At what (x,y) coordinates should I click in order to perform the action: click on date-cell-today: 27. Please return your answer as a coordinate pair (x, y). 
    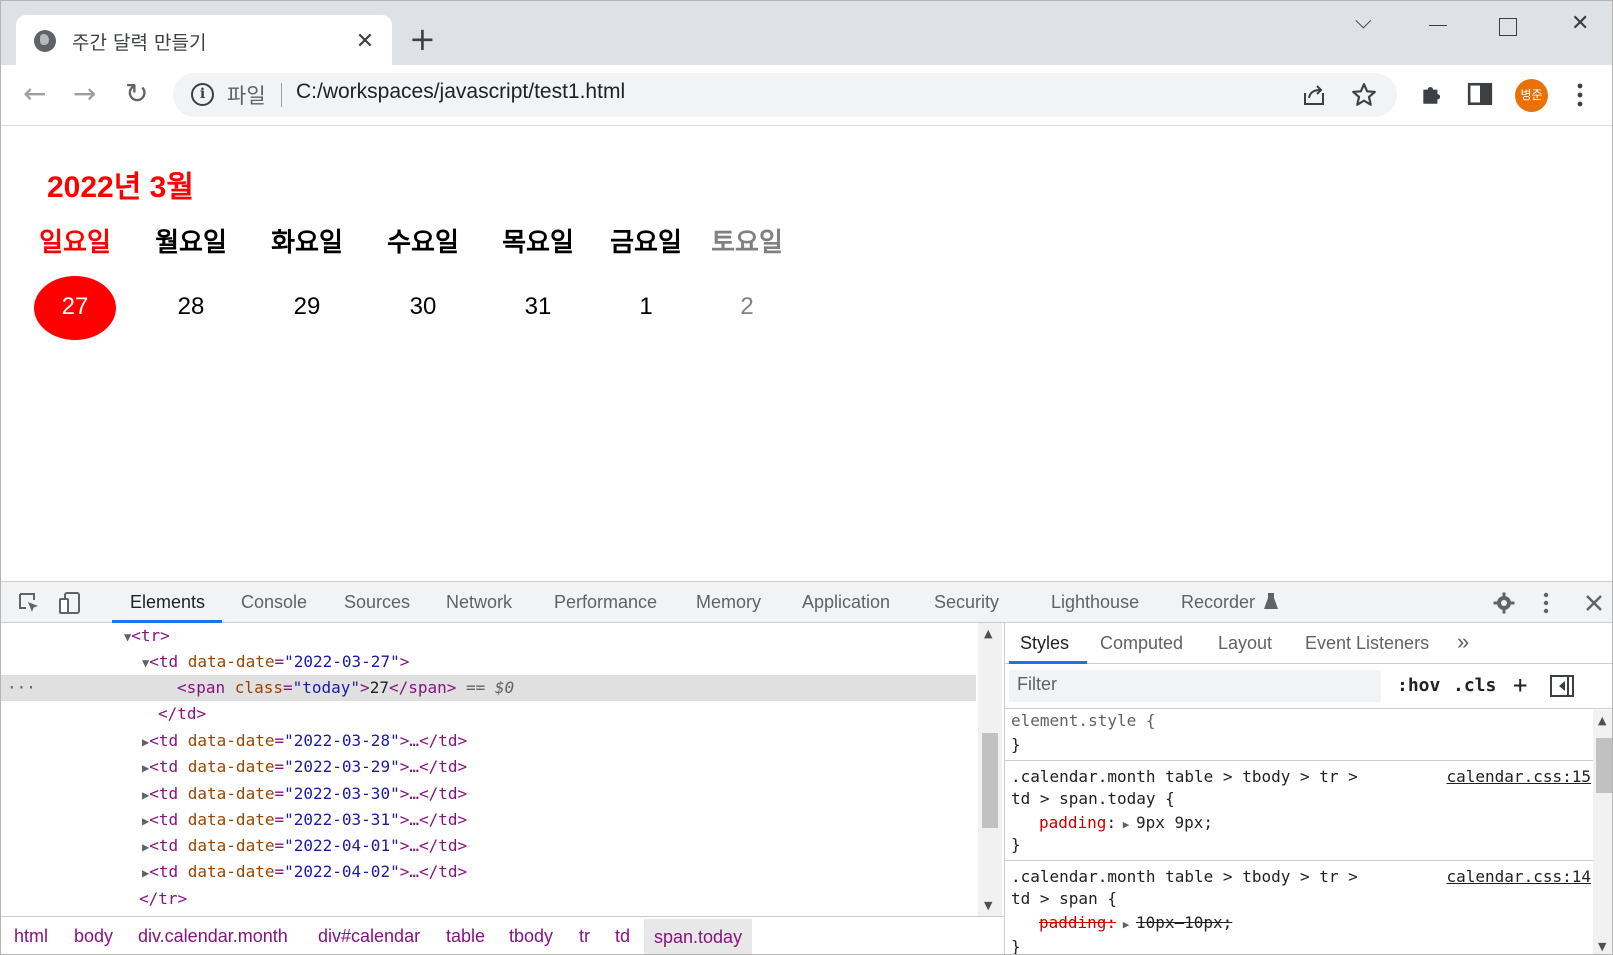
    Looking at the image, I should click on (75, 307).